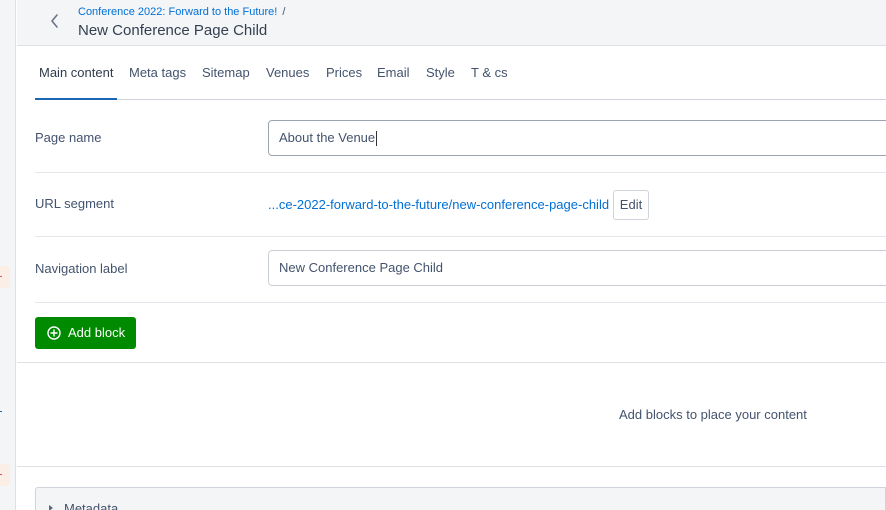  I want to click on metadata-panel: Metadata, so click(460, 498).